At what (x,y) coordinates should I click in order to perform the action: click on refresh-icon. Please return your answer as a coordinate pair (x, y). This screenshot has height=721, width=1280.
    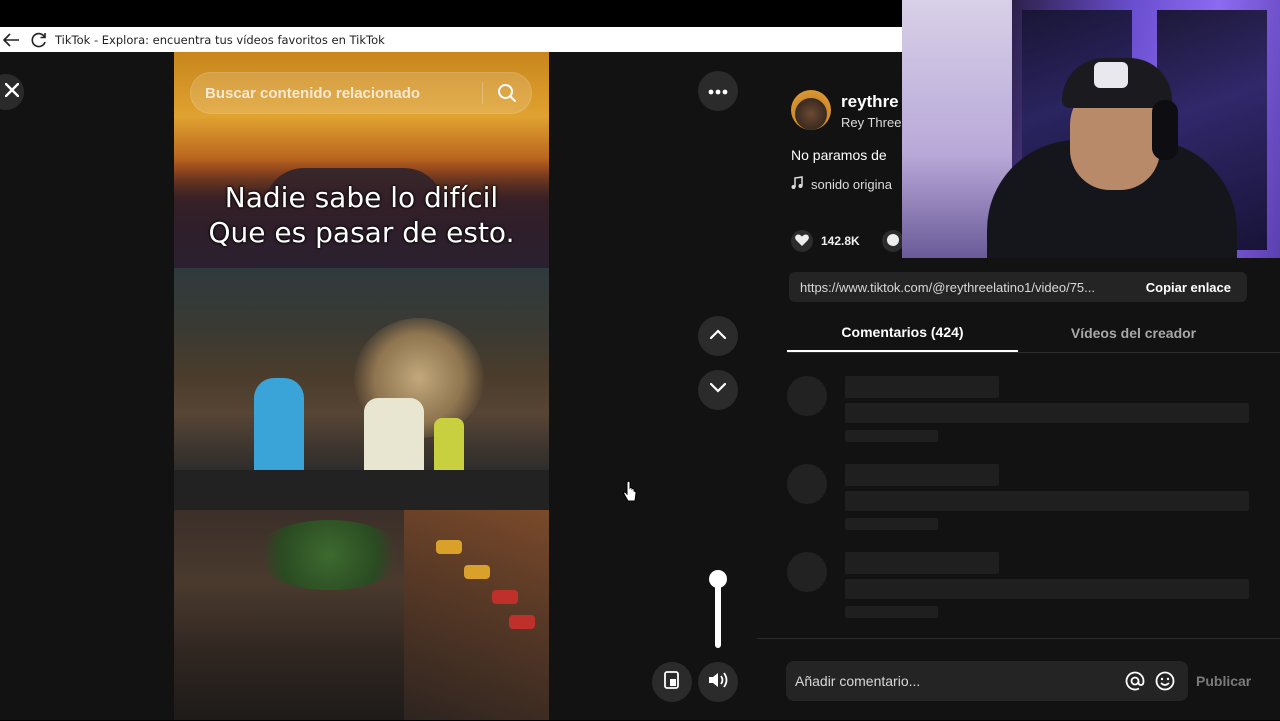
    Looking at the image, I should click on (39, 40).